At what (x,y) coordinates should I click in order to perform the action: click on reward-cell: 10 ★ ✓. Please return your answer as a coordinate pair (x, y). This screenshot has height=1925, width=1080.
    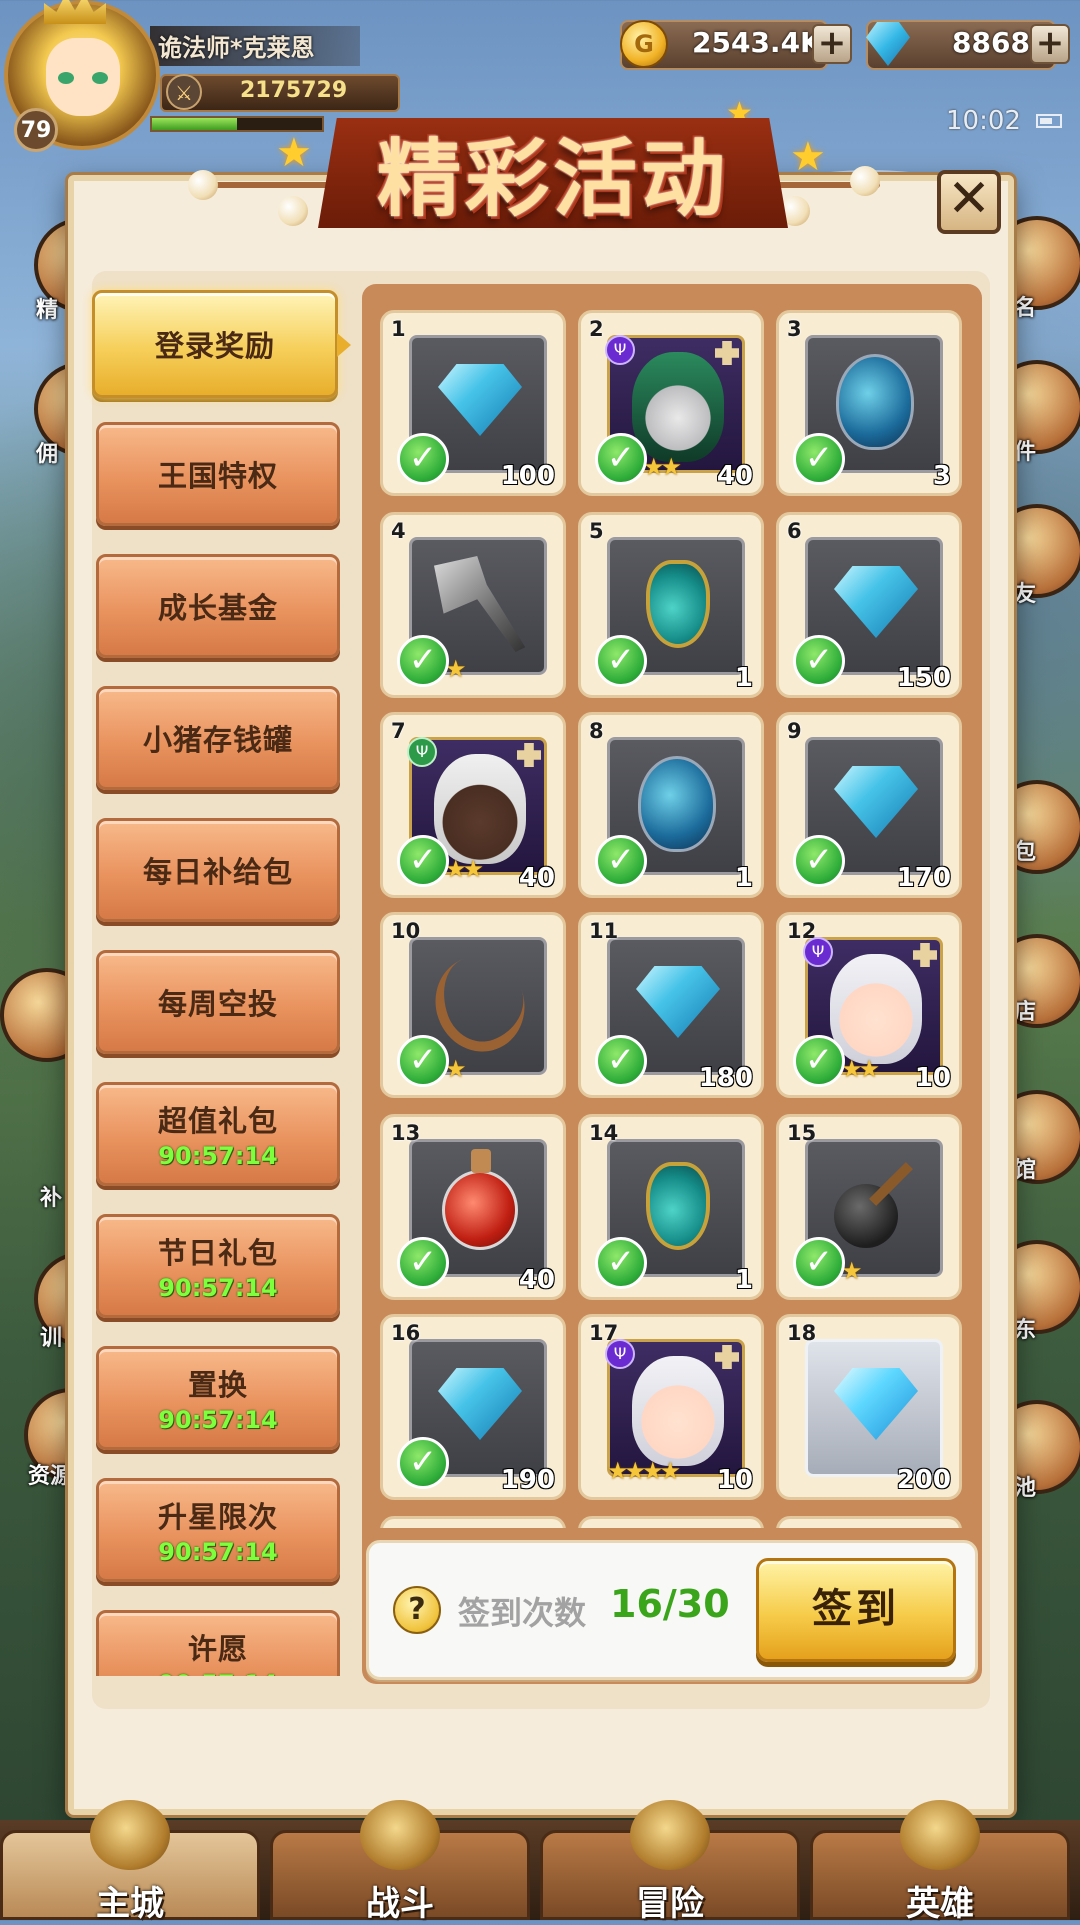
    Looking at the image, I should click on (473, 1005).